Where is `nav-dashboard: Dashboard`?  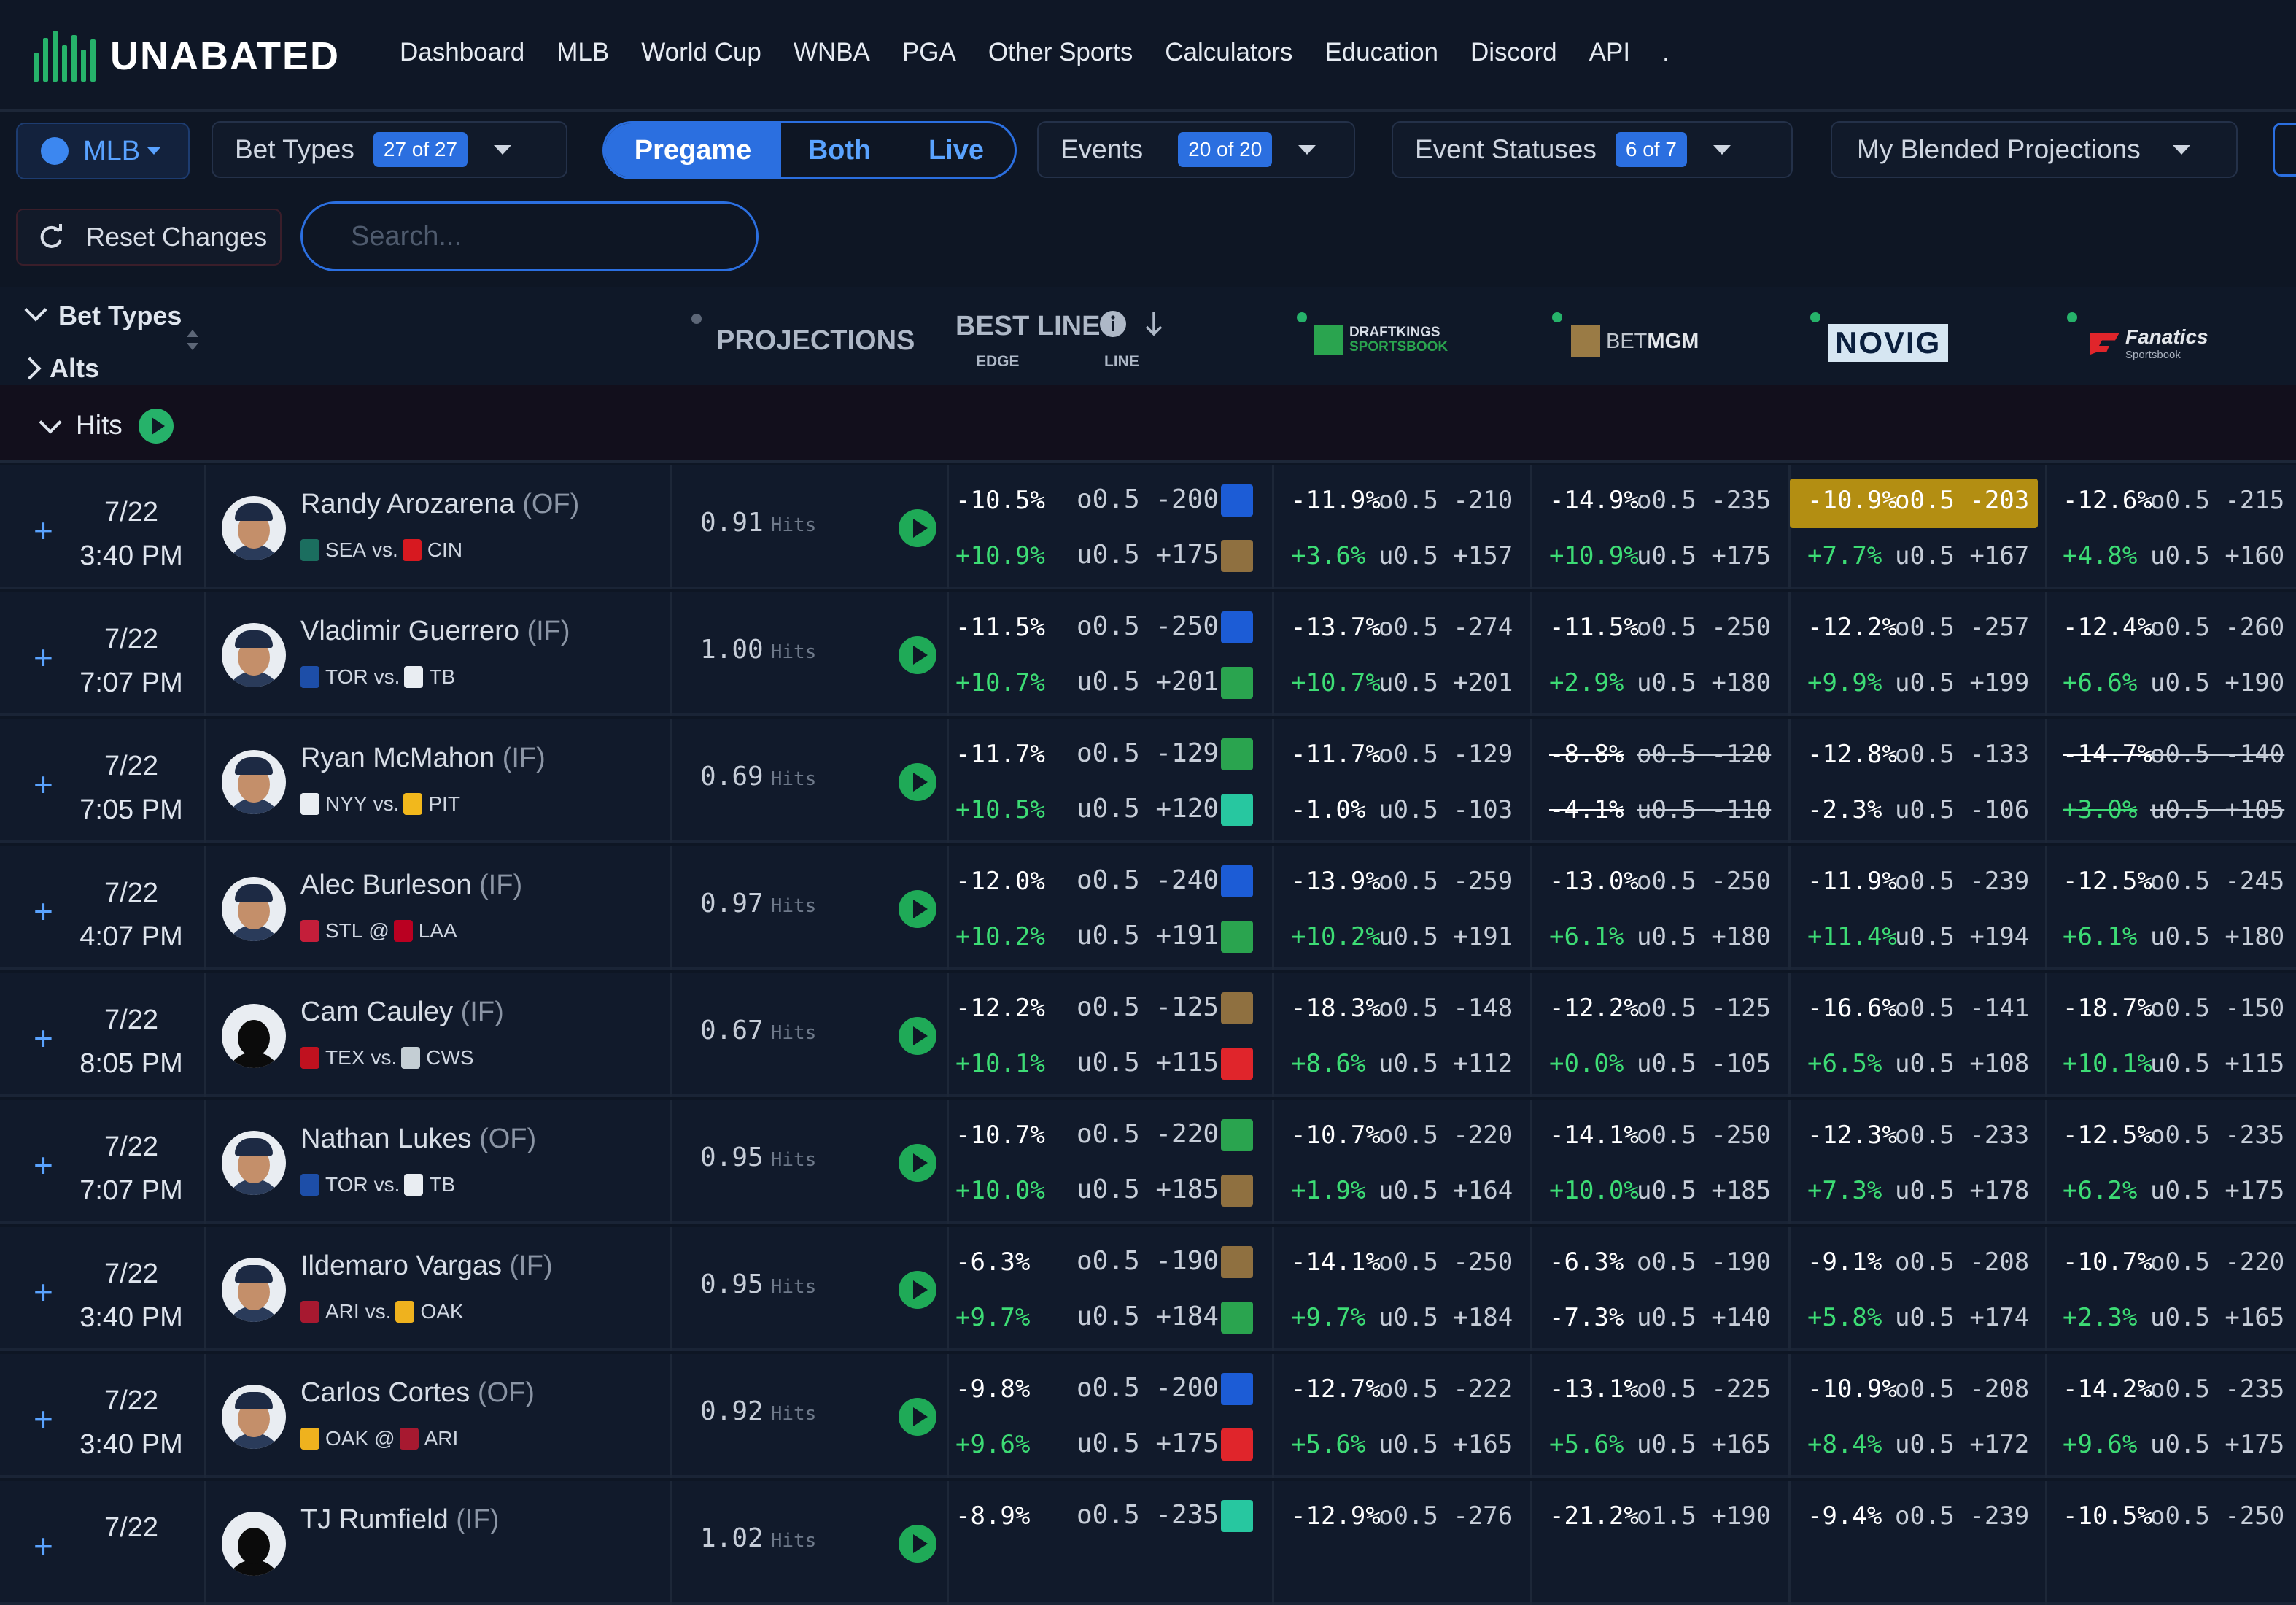
nav-dashboard: Dashboard is located at coordinates (462, 52).